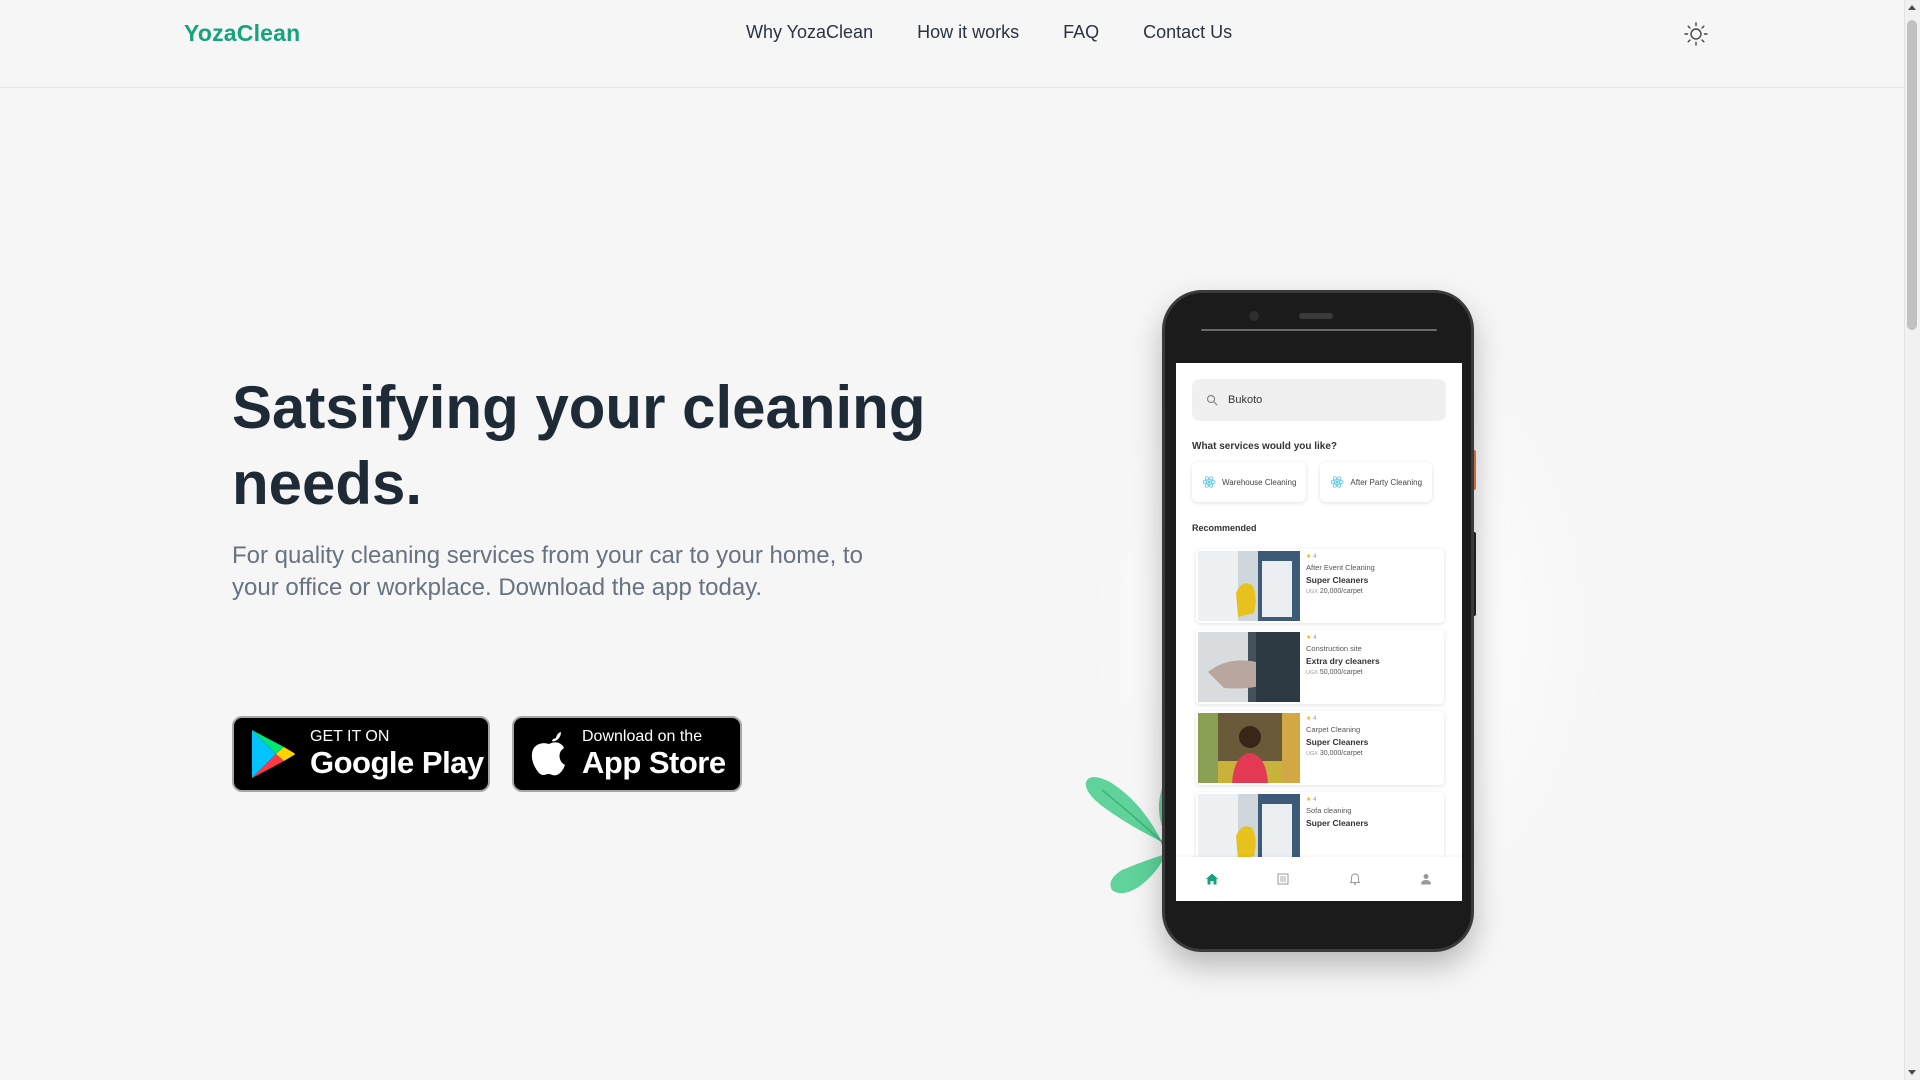 This screenshot has height=1080, width=1920. I want to click on bell-icon, so click(1355, 879).